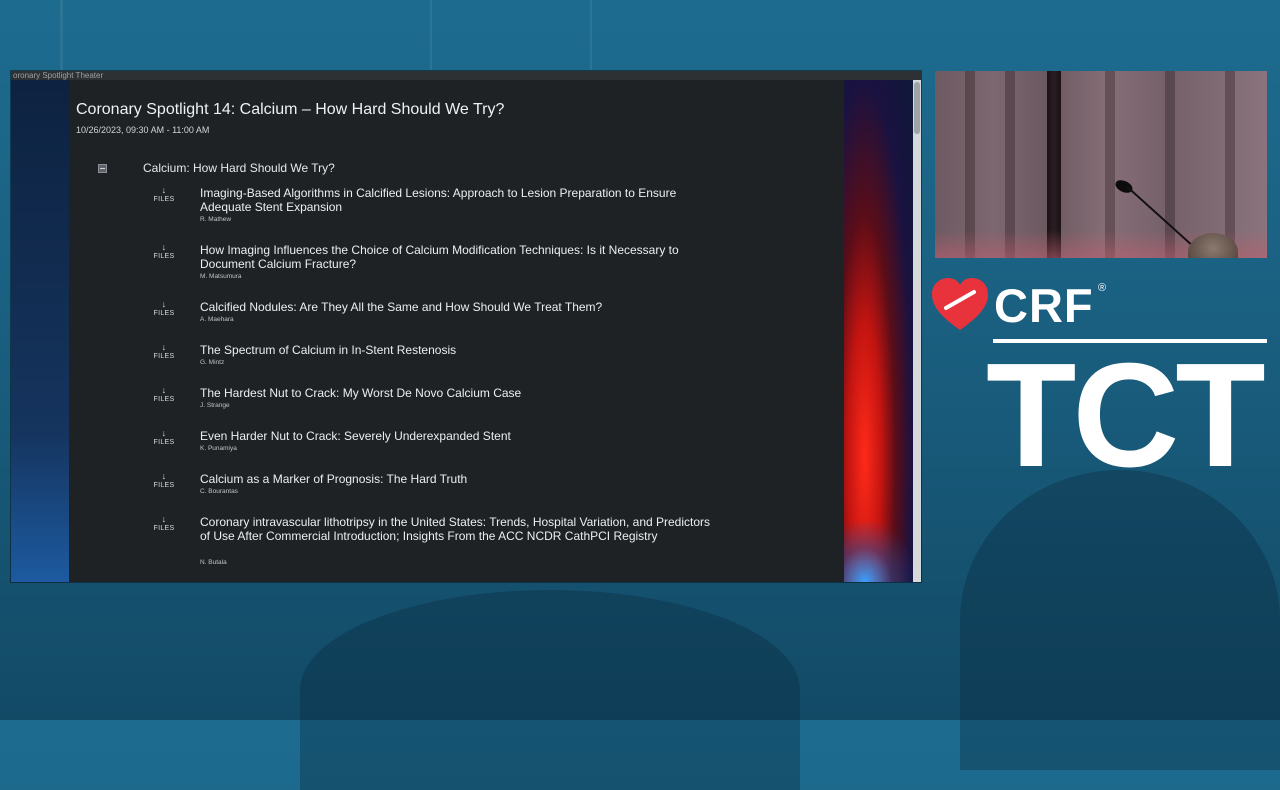  What do you see at coordinates (102, 168) in the screenshot?
I see `collapse-square-icon` at bounding box center [102, 168].